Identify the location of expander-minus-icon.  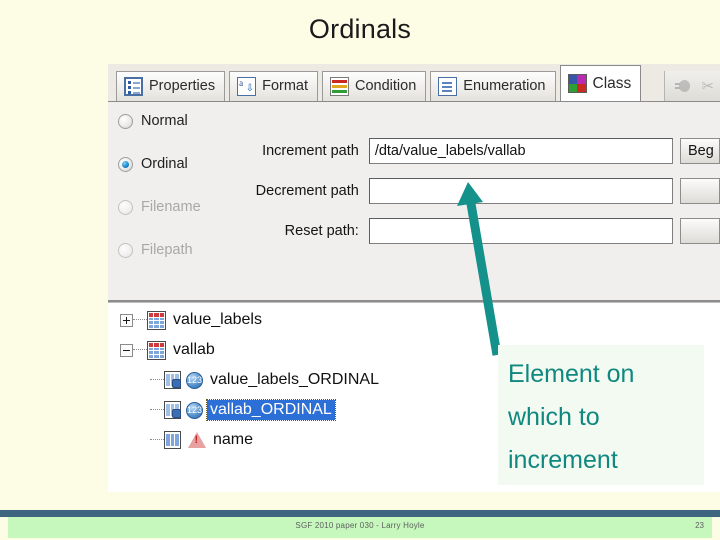
(126, 350).